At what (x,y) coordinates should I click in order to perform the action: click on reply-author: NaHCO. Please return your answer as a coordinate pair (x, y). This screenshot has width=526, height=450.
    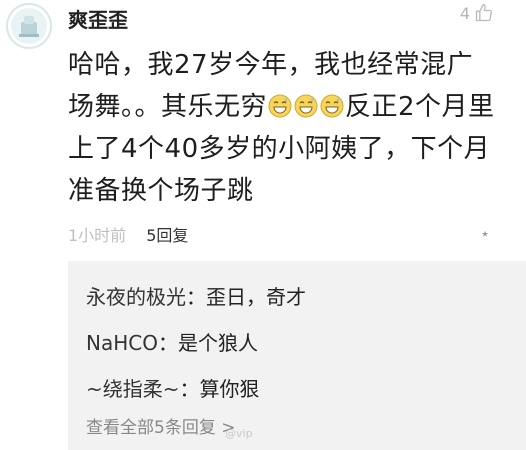
    Looking at the image, I should click on (122, 343).